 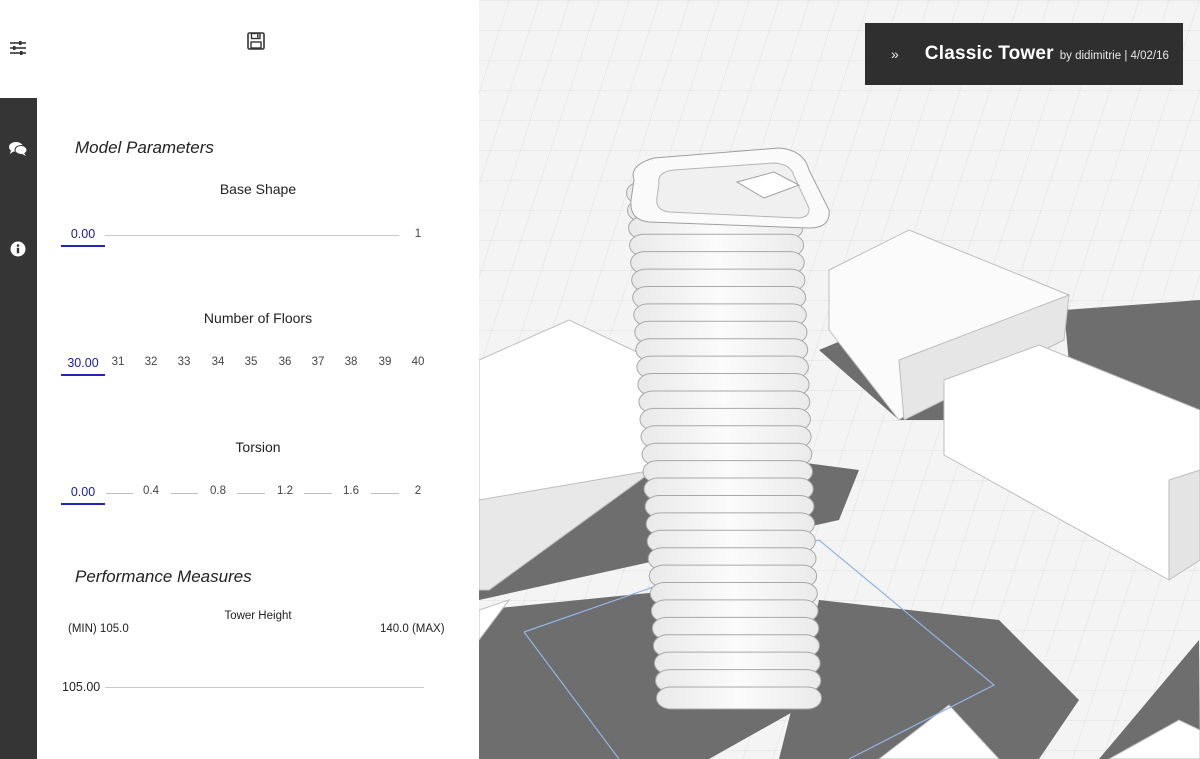 I want to click on floors-tick: 38, so click(x=351, y=362).